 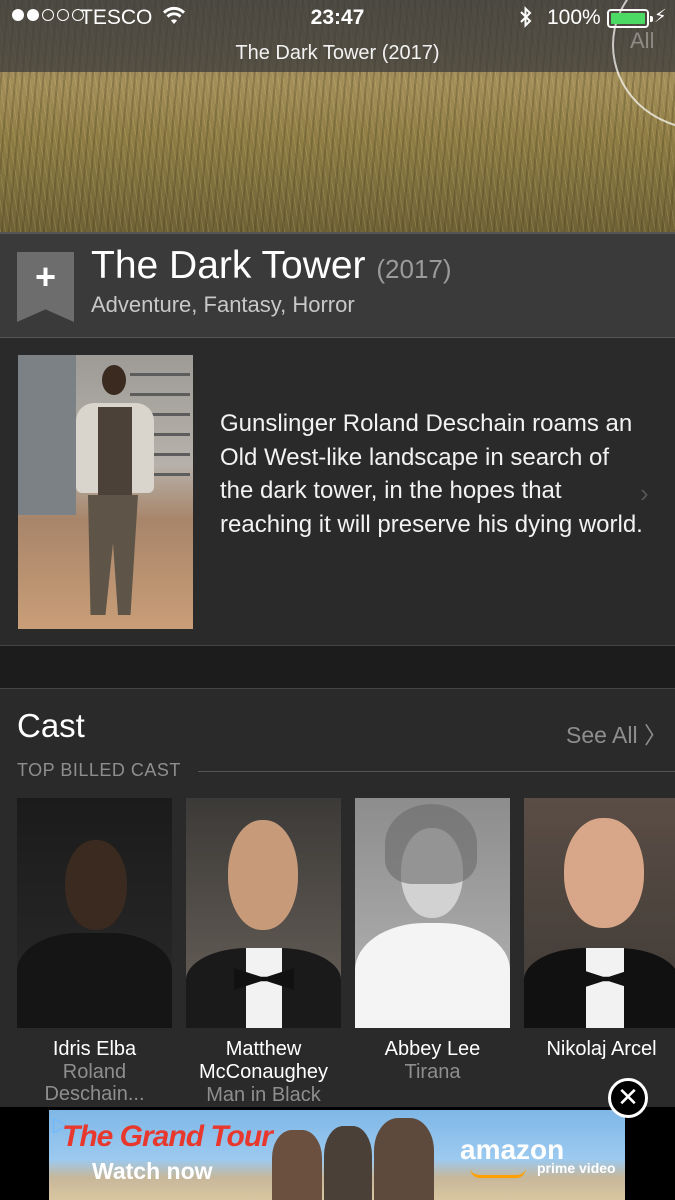 I want to click on battery-icon, so click(x=630, y=18).